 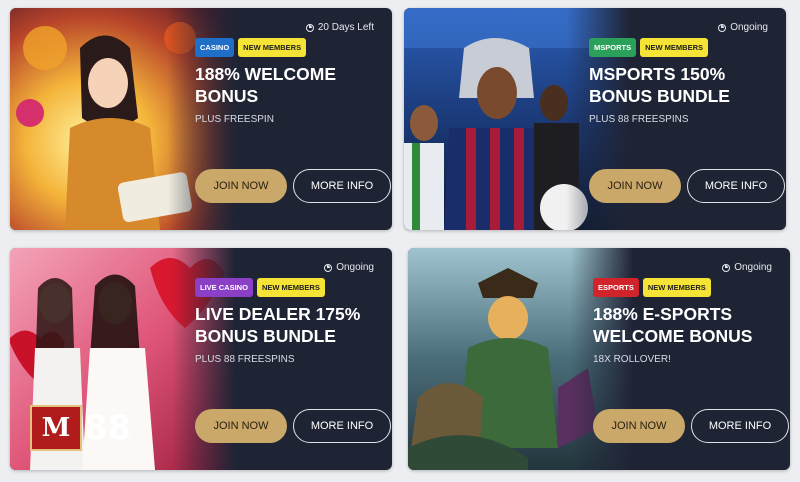 What do you see at coordinates (613, 47) in the screenshot?
I see `category-badge: MSPORTS` at bounding box center [613, 47].